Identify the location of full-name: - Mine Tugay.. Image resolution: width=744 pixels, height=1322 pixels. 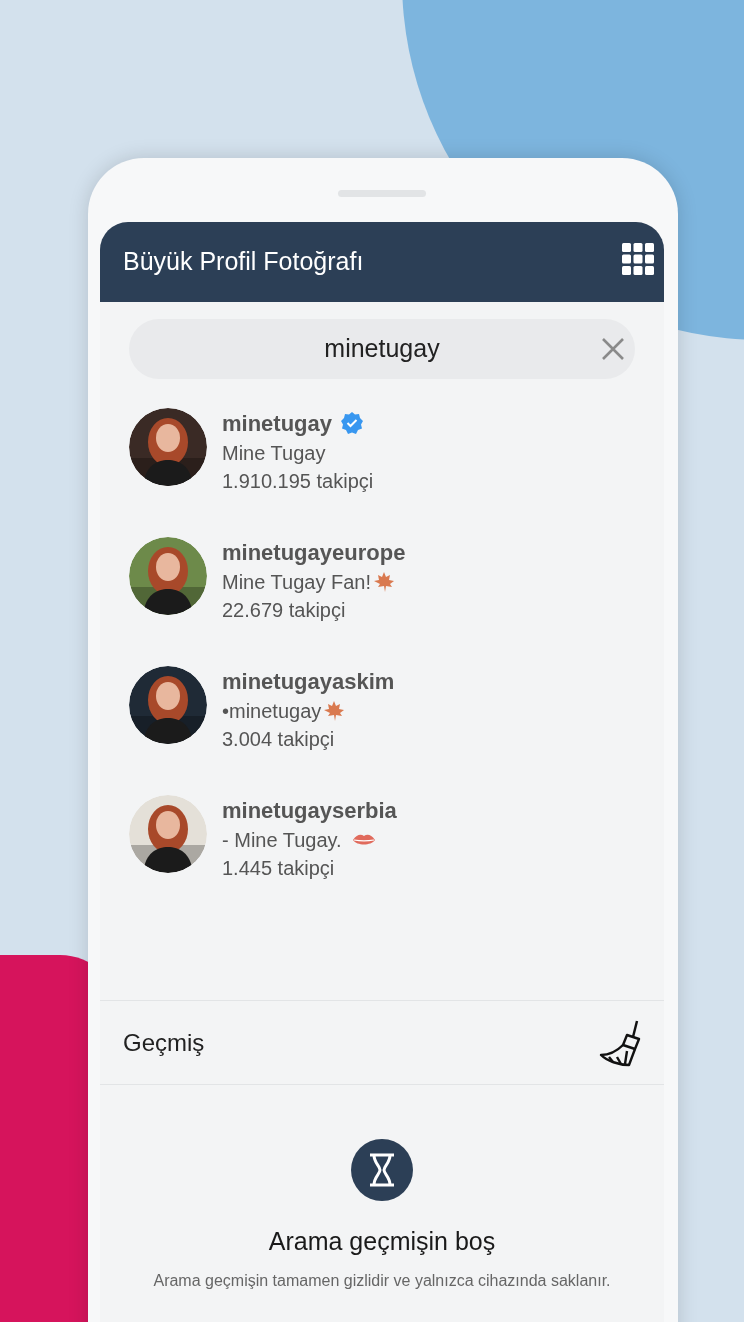
(282, 840).